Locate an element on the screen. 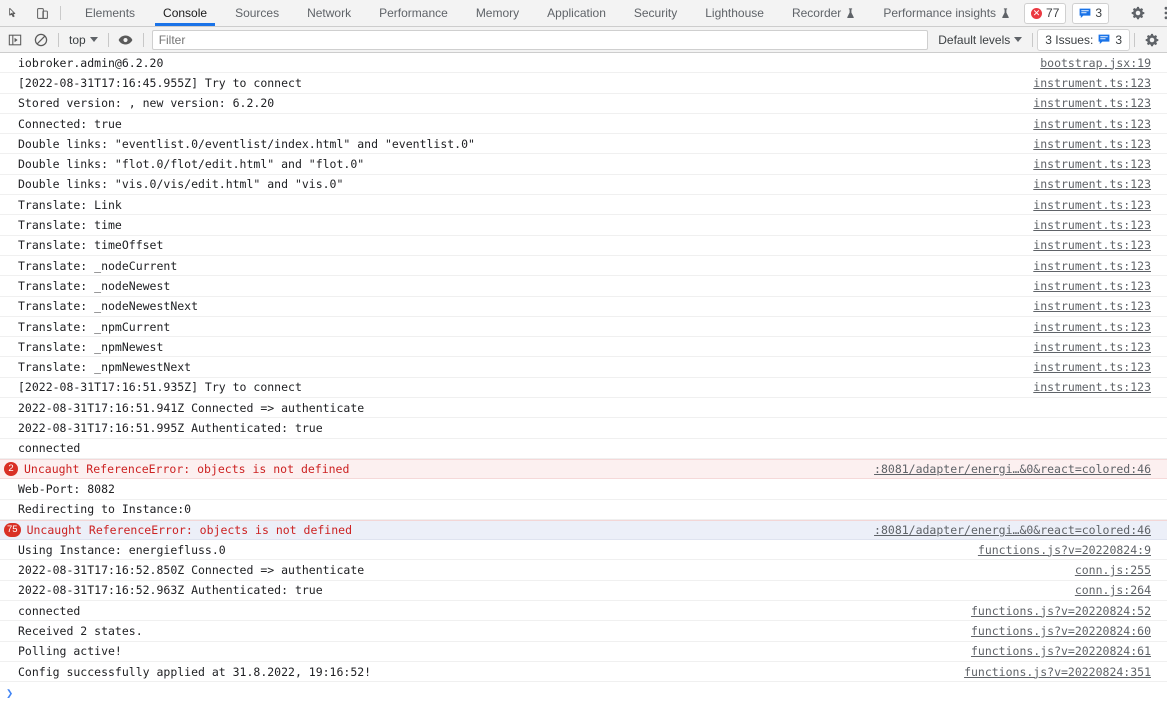 The image size is (1167, 704). error-counter-button: ✕ 77 is located at coordinates (1045, 13).